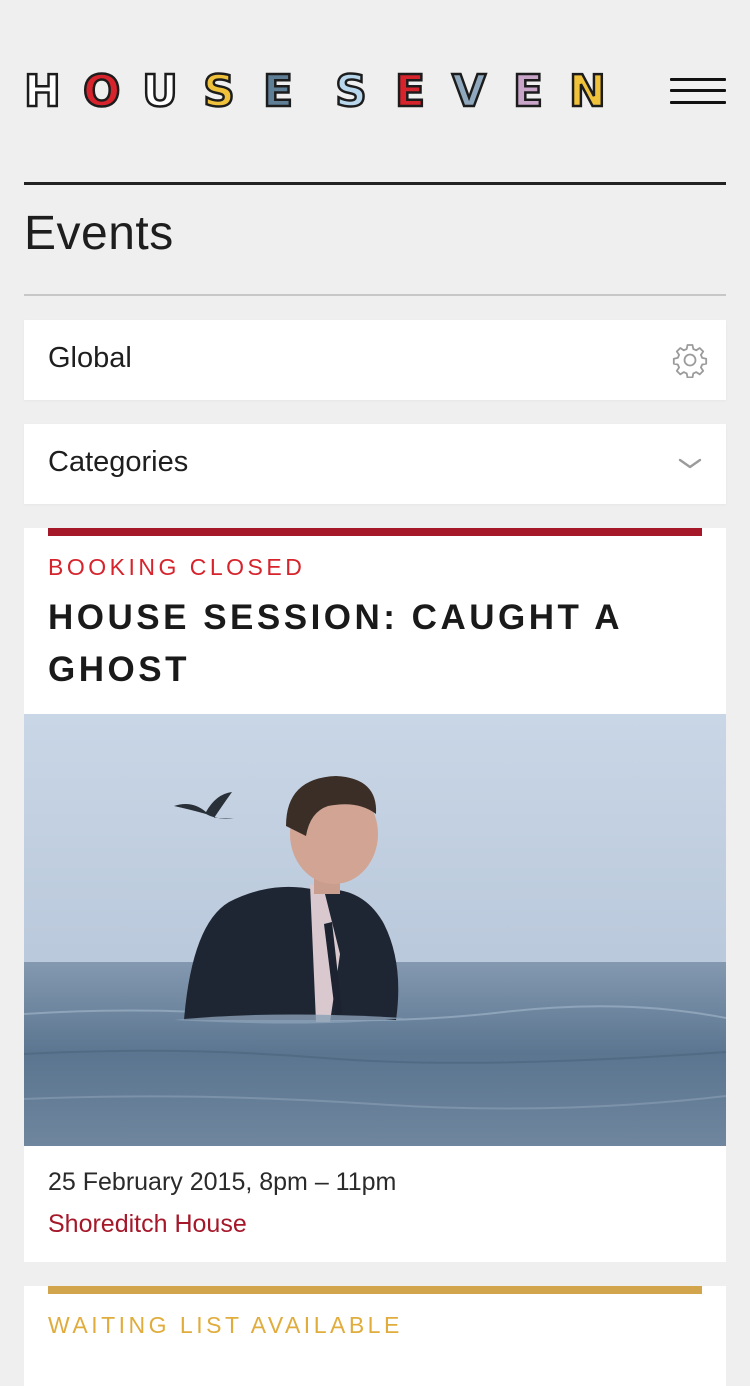 The width and height of the screenshot is (750, 1386). Describe the element at coordinates (375, 295) in the screenshot. I see `title-divider` at that location.